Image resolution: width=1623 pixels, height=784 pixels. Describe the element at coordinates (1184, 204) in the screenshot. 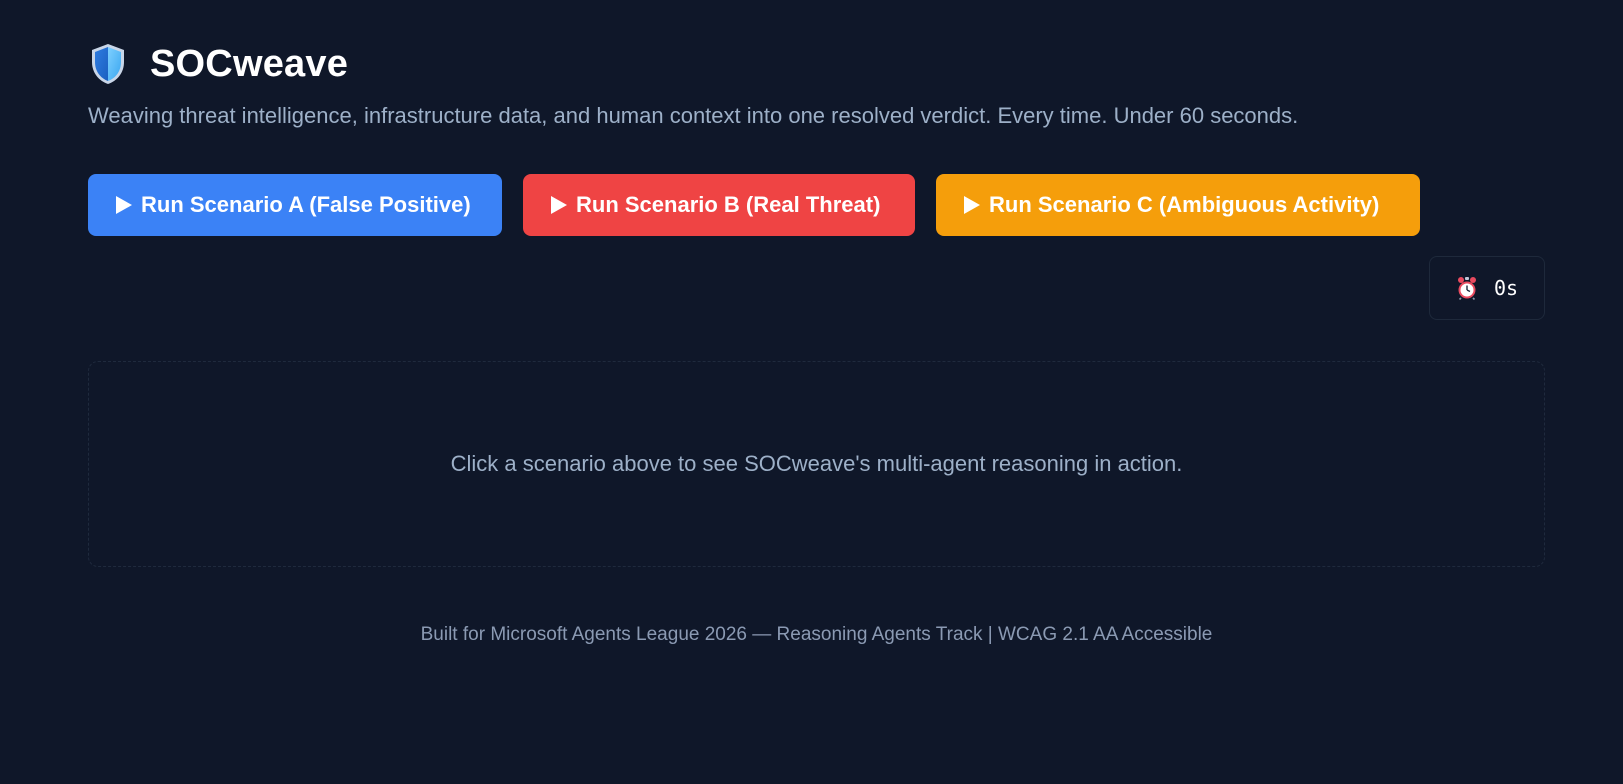

I see `run-scenario-c-label: Run Scenario C (Ambiguous Activity)` at that location.